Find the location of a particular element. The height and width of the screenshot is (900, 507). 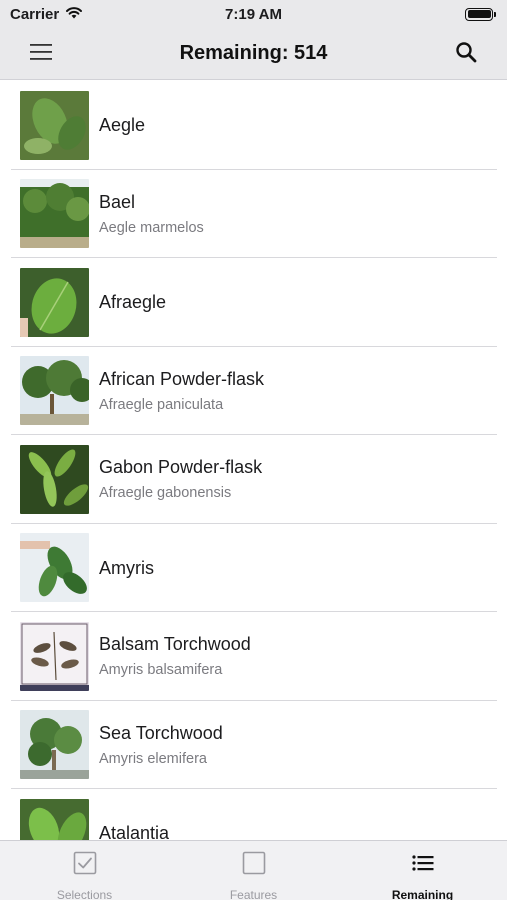

list-item-text: Atalantia is located at coordinates (134, 831).